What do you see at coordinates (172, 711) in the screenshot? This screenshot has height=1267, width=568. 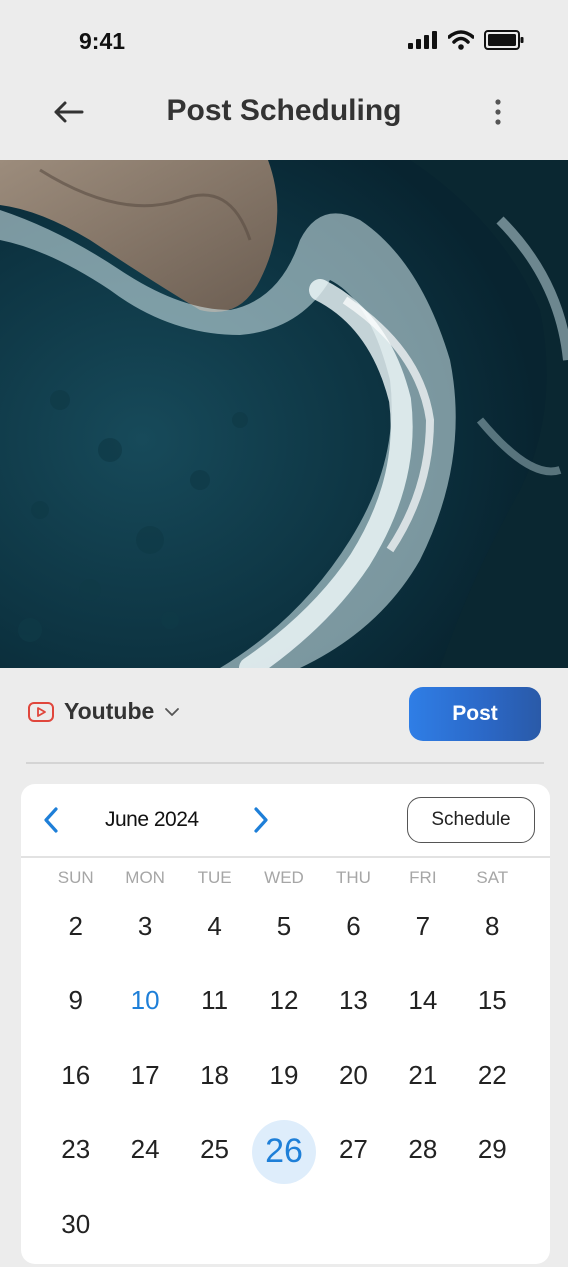 I see `chevron-down-icon` at bounding box center [172, 711].